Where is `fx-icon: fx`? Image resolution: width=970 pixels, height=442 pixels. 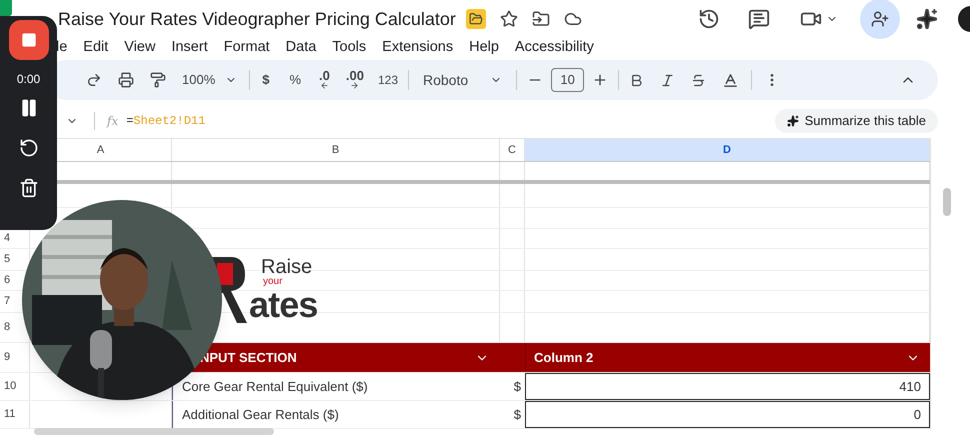 fx-icon: fx is located at coordinates (112, 121).